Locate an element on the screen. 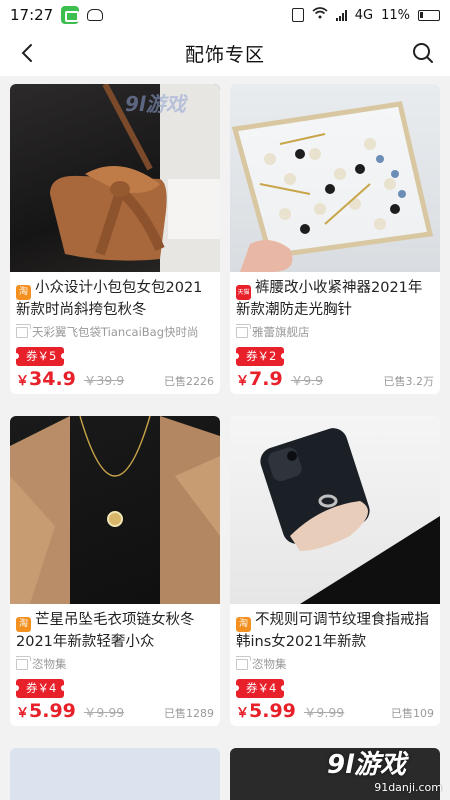 This screenshot has width=450, height=800. price-value: 7.9 is located at coordinates (266, 379).